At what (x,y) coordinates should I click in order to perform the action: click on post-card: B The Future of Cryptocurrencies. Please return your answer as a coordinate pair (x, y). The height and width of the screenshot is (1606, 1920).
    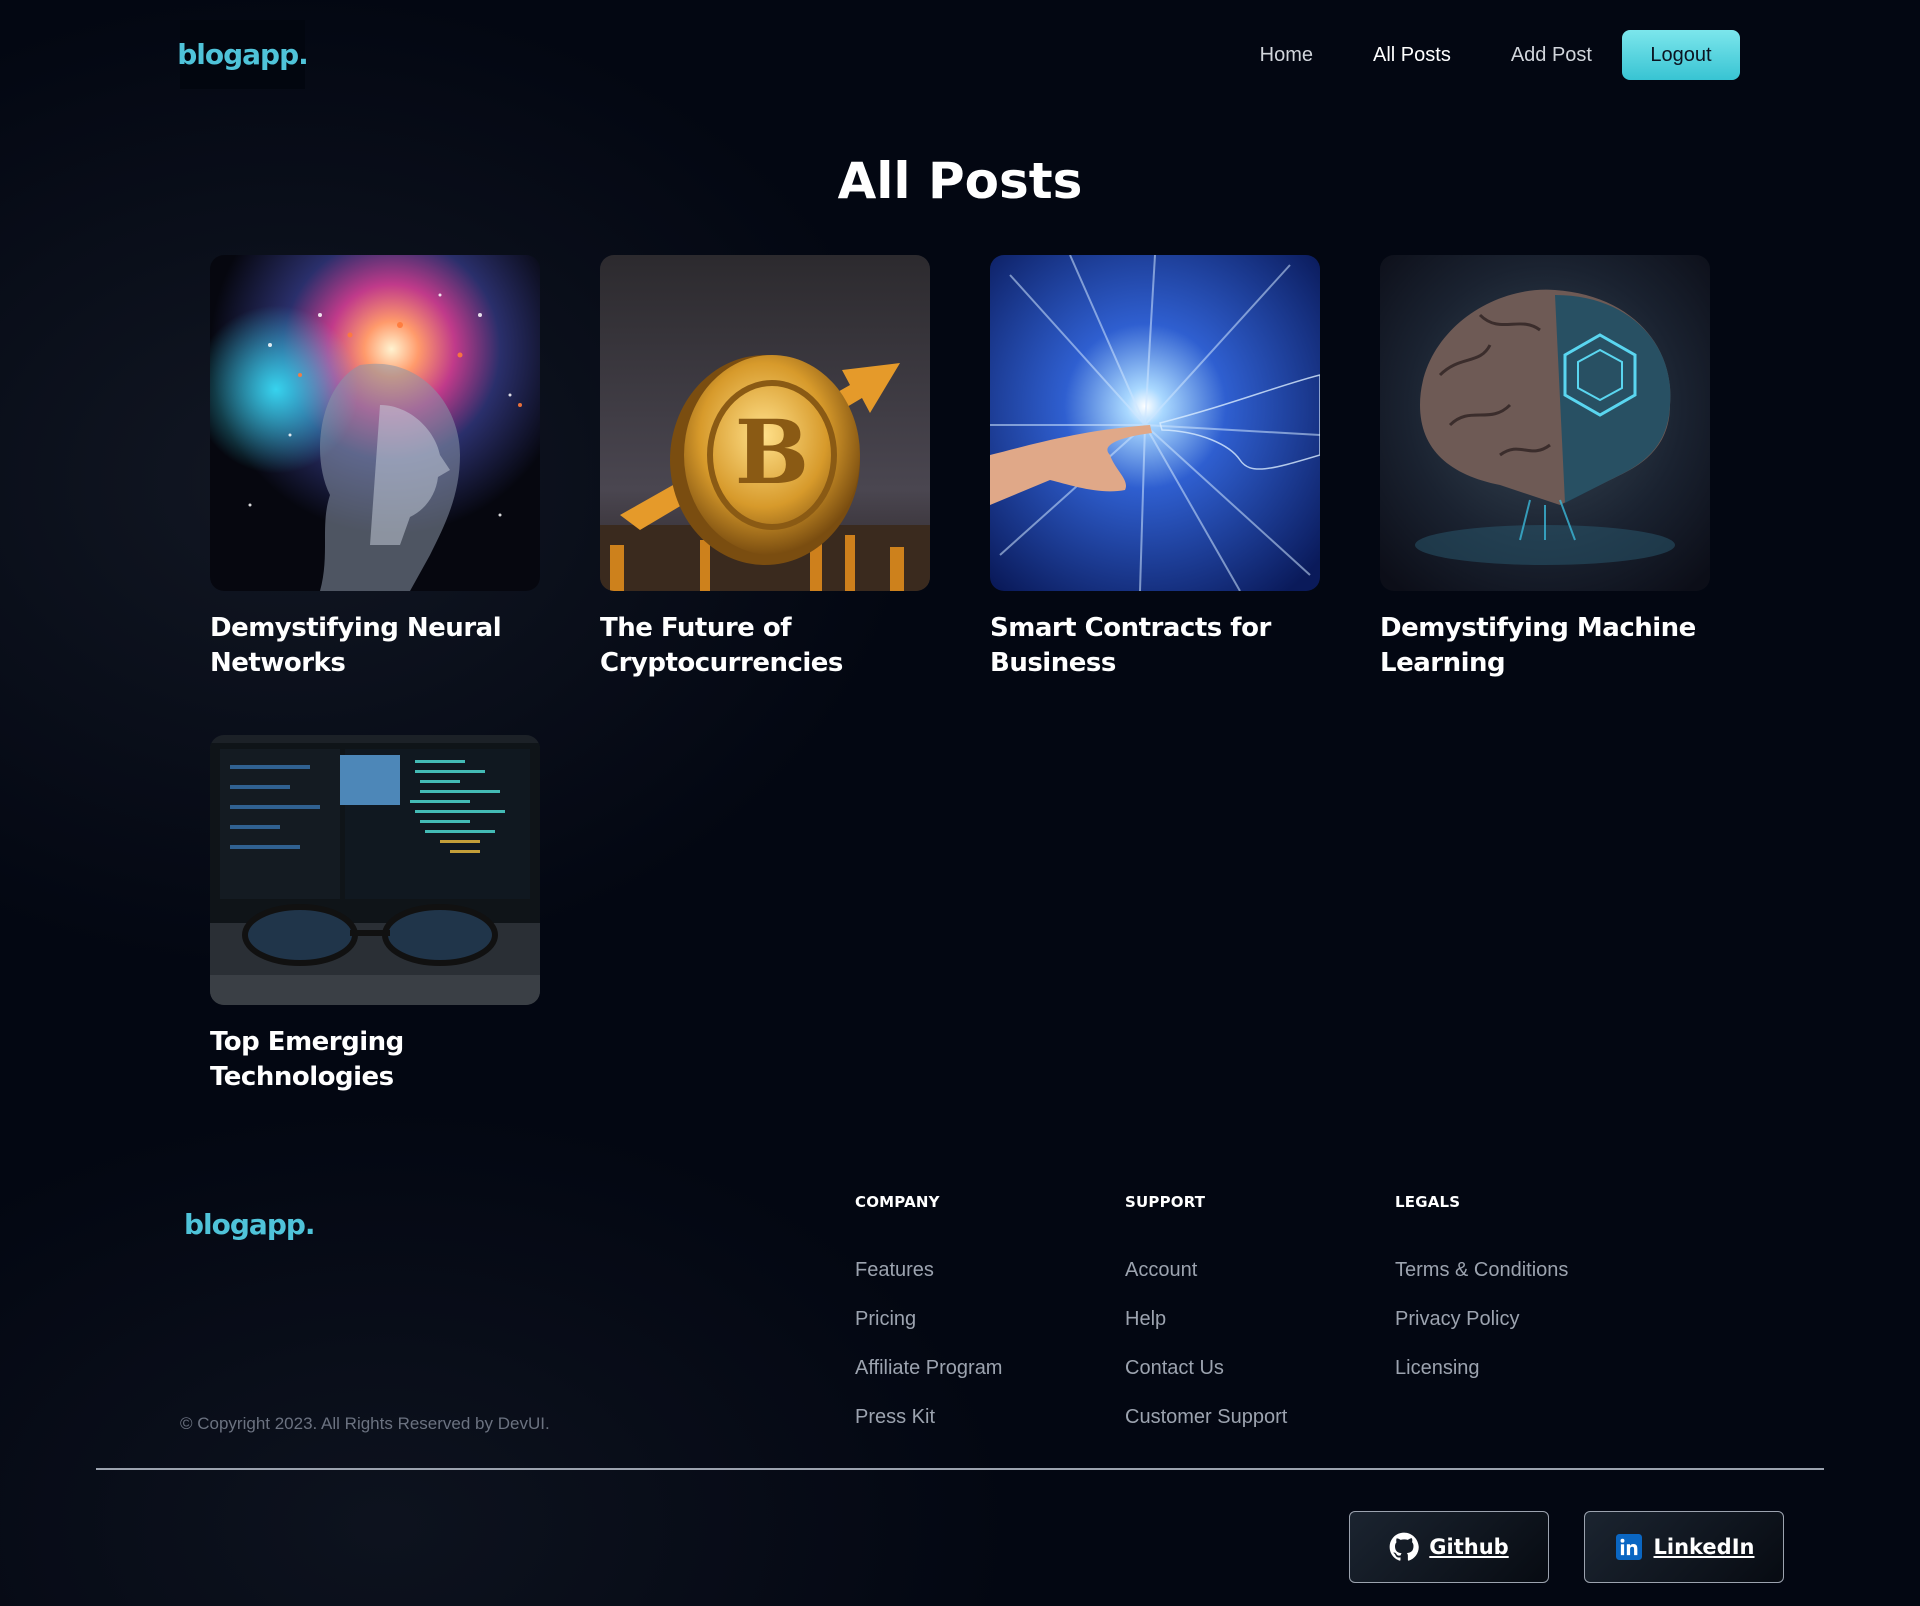
    Looking at the image, I should click on (765, 468).